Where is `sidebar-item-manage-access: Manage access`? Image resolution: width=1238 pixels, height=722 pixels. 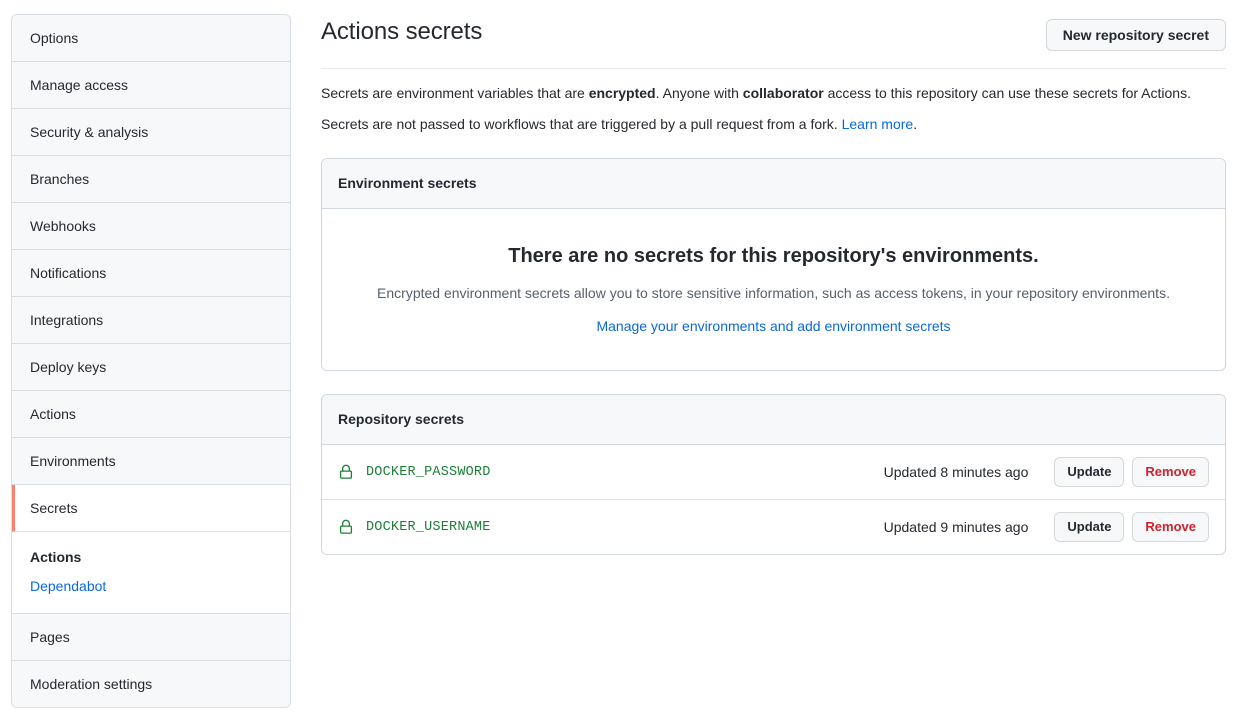
sidebar-item-manage-access: Manage access is located at coordinates (151, 85).